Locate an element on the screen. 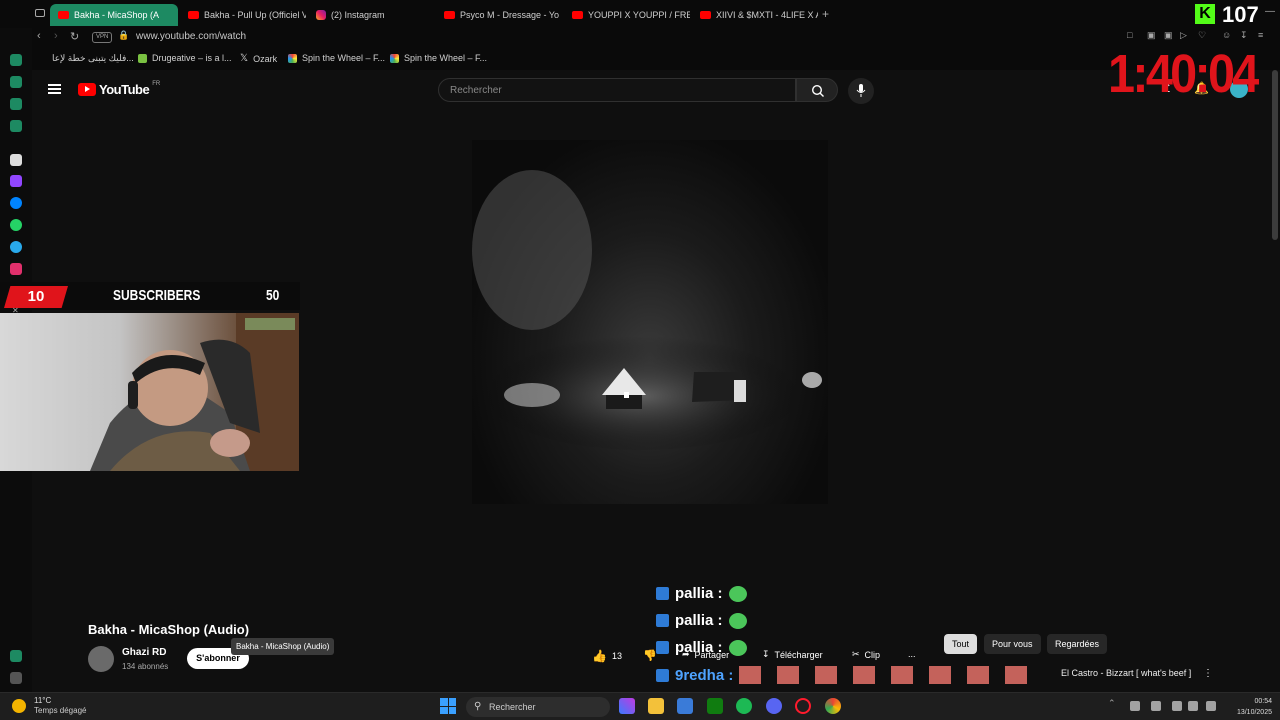  chrome-icon is located at coordinates (833, 706).